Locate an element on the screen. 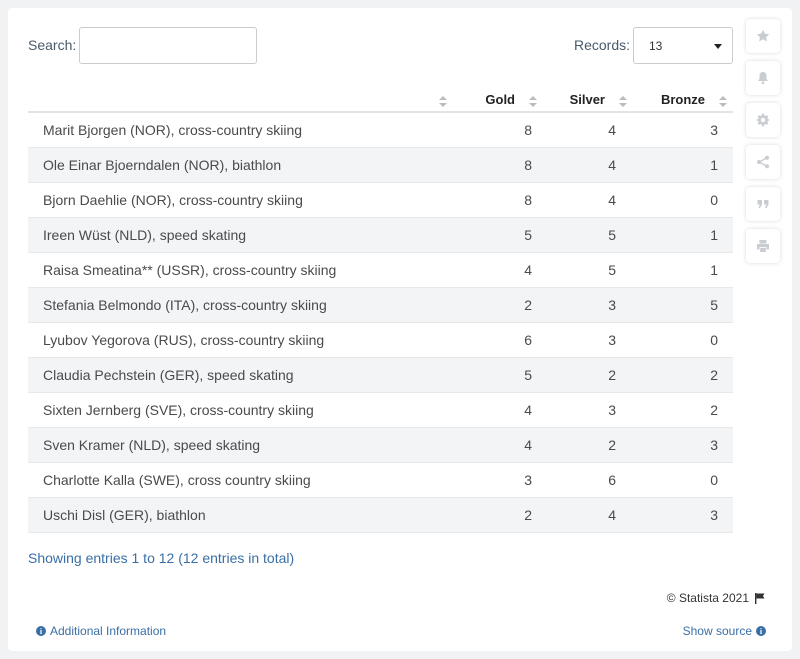 This screenshot has height=659, width=800. gear-icon is located at coordinates (763, 120).